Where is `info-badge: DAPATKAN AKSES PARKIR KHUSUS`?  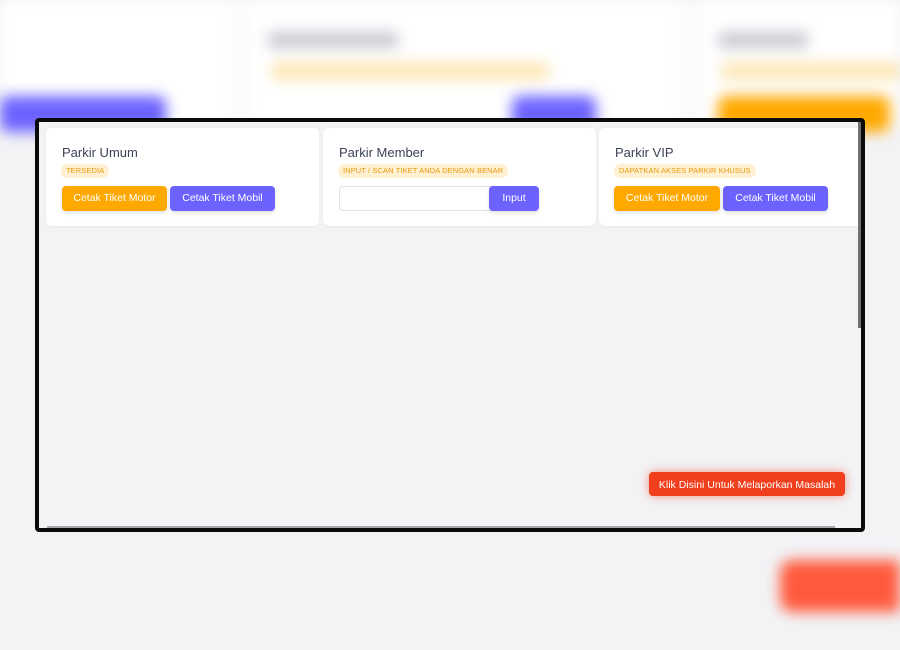
info-badge: DAPATKAN AKSES PARKIR KHUSUS is located at coordinates (685, 171).